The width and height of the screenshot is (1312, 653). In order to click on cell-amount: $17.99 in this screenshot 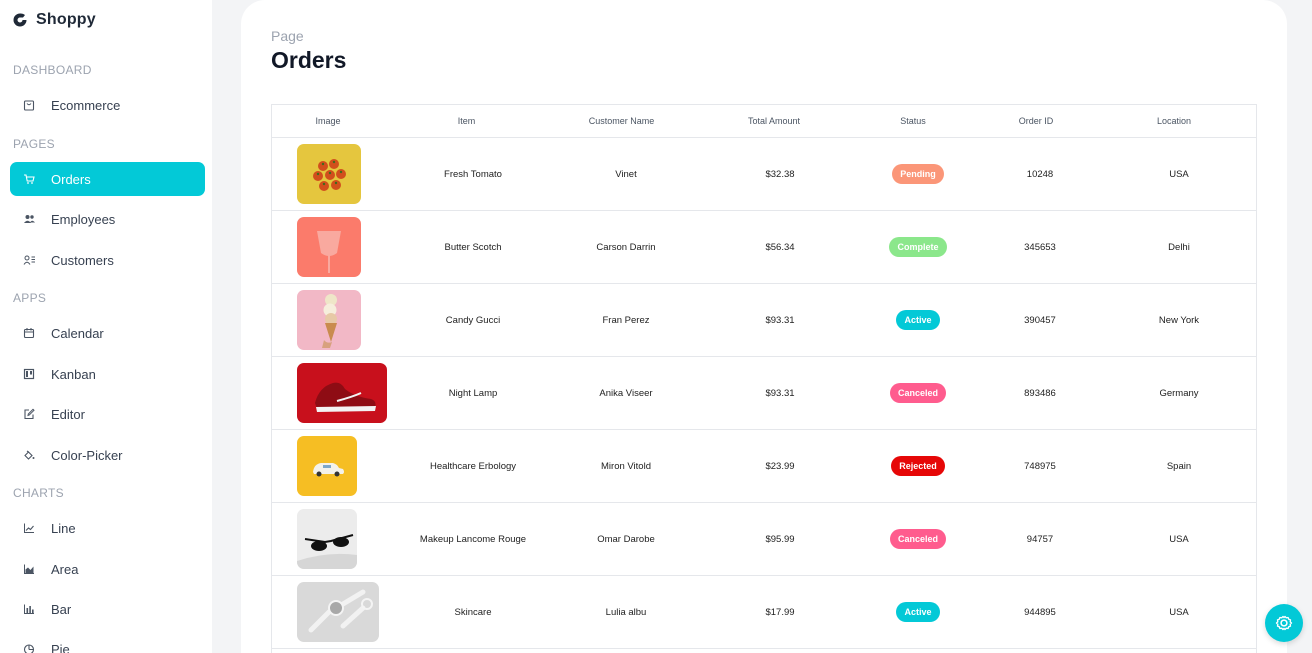, I will do `click(780, 612)`.